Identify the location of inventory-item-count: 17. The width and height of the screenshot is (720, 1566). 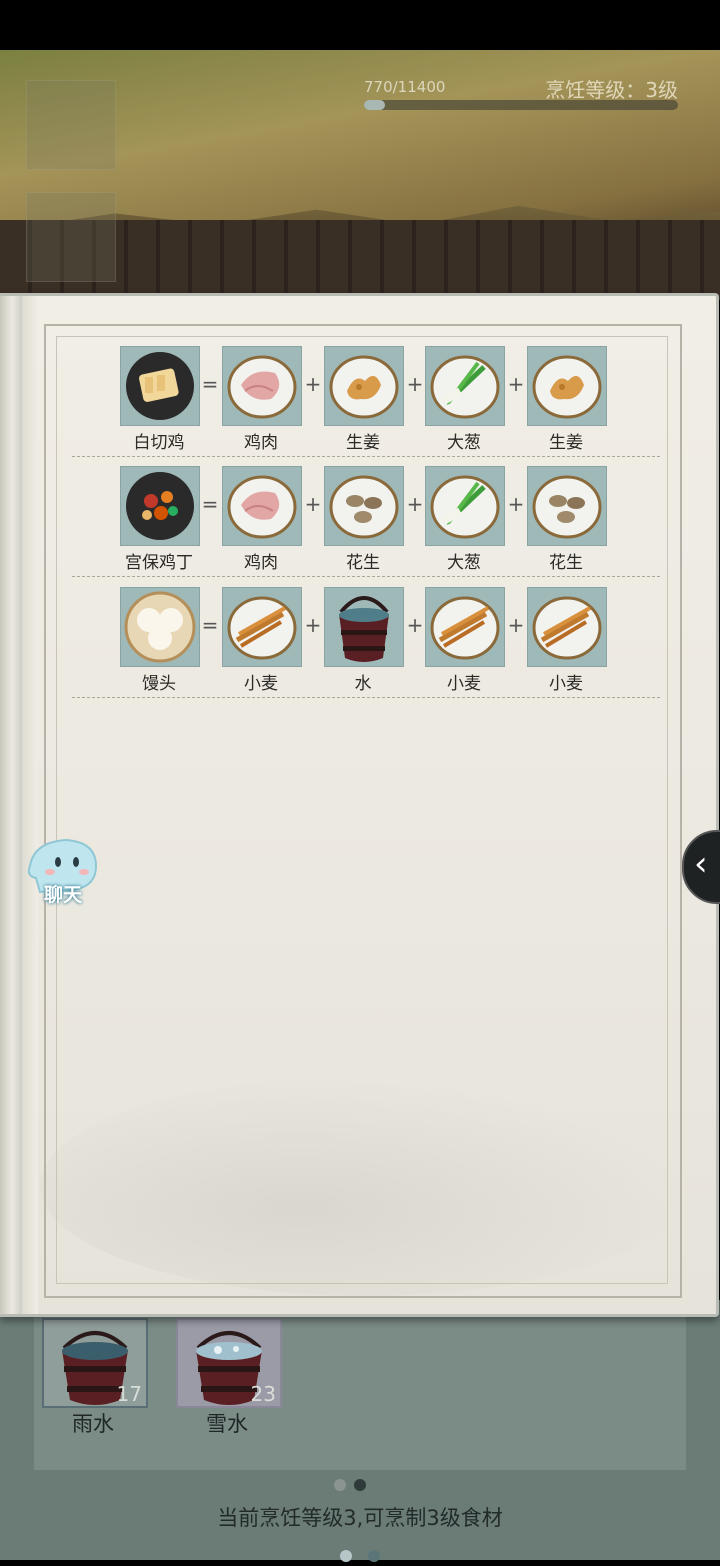
(129, 1394).